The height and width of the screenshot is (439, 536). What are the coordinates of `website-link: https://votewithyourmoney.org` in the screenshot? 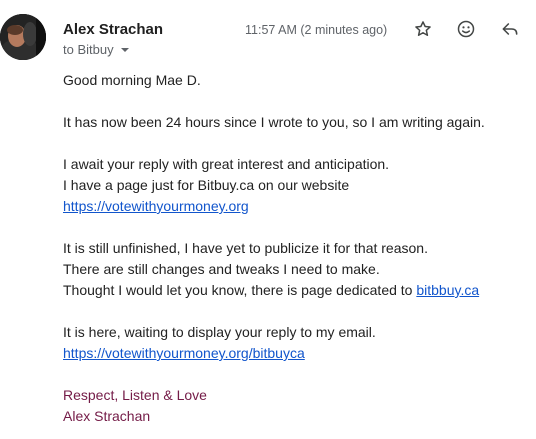 It's located at (156, 206).